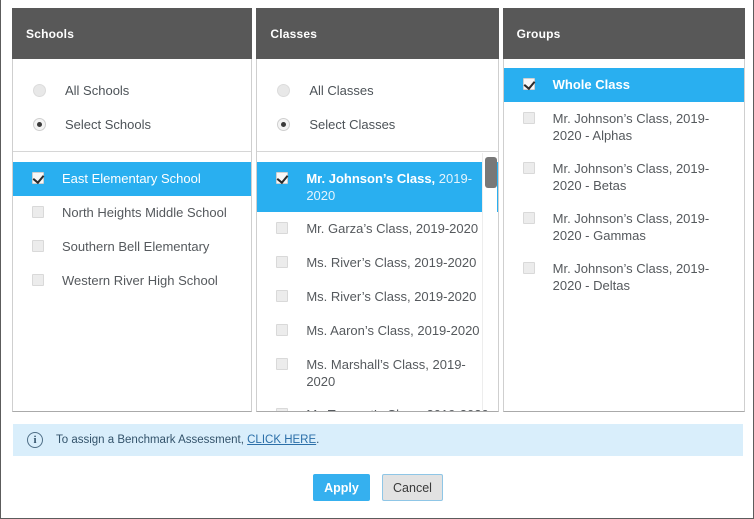 Image resolution: width=754 pixels, height=519 pixels. I want to click on list-item: Mr. Garza’s Class, 2019-2020, so click(377, 229).